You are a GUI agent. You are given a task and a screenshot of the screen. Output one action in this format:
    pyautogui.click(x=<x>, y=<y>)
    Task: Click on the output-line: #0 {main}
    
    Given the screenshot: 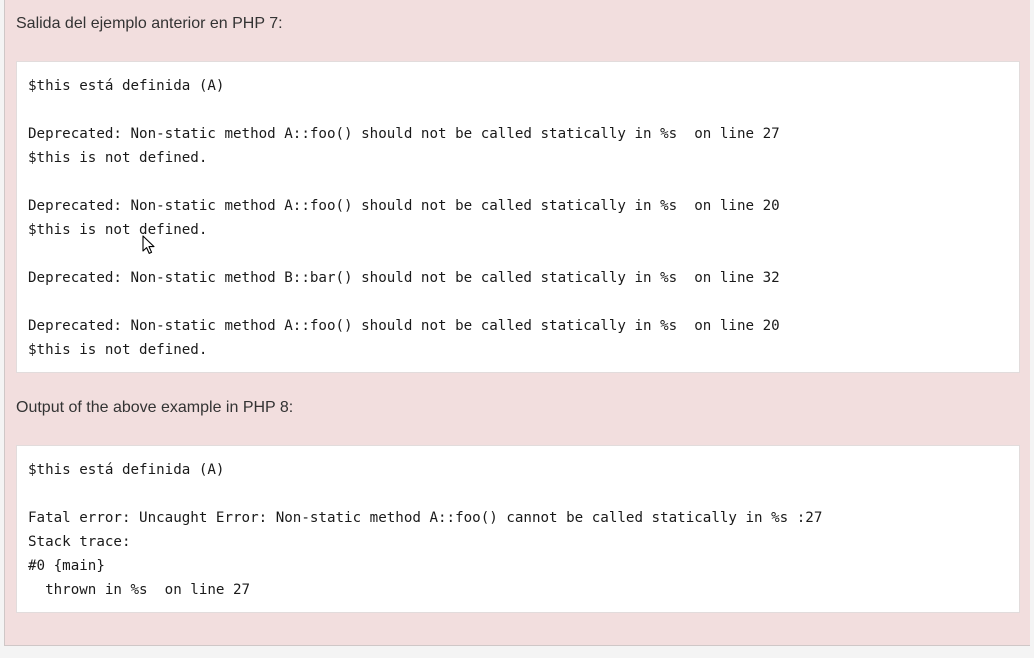 What is the action you would take?
    pyautogui.click(x=66, y=566)
    